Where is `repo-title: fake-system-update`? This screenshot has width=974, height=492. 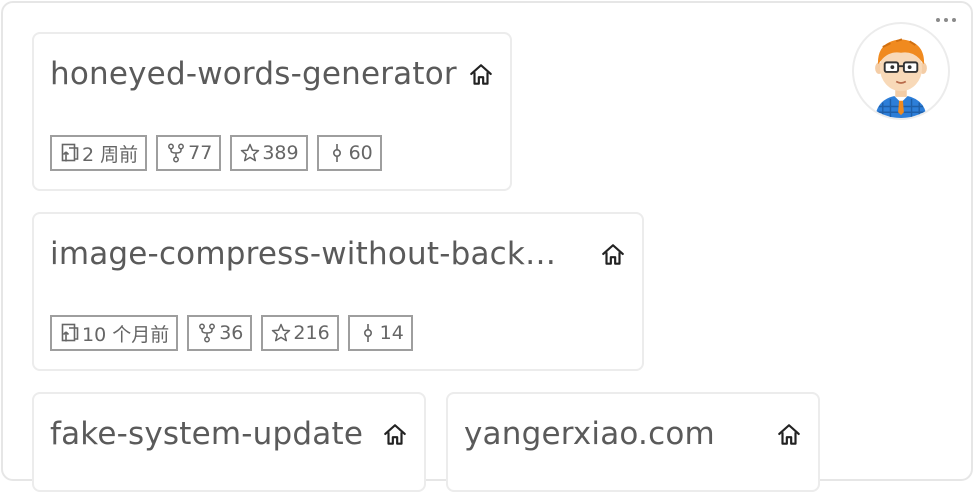
repo-title: fake-system-update is located at coordinates (215, 434).